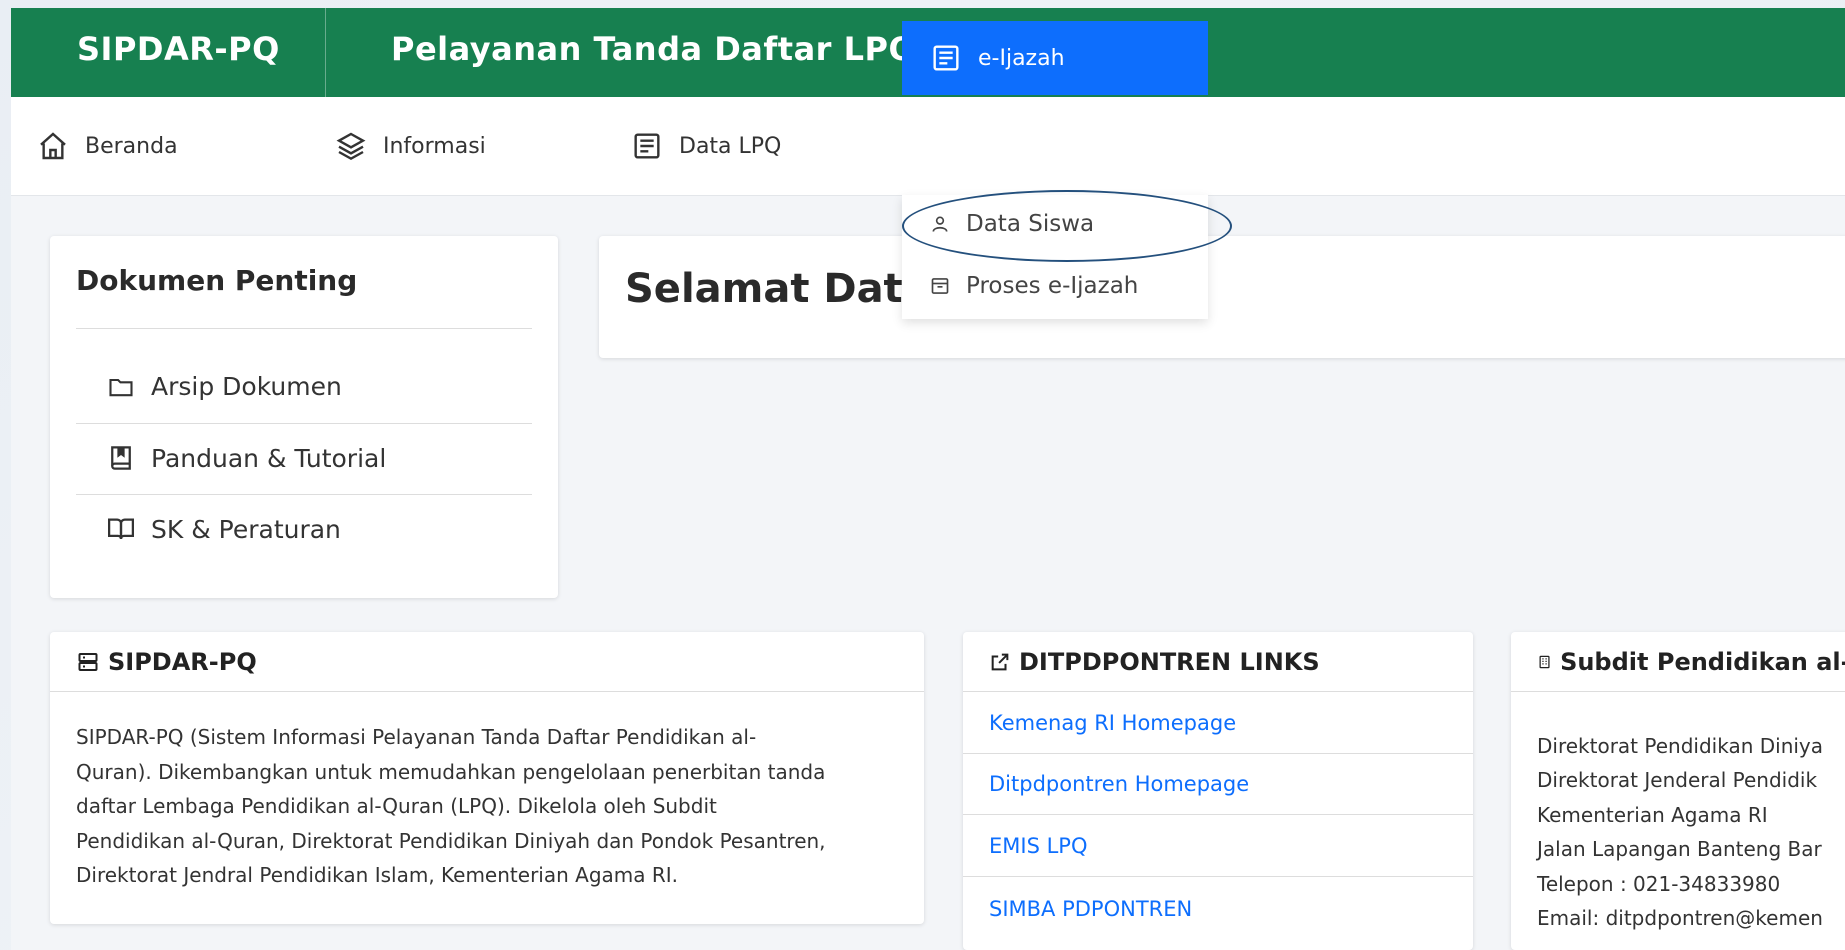 This screenshot has height=950, width=1845. I want to click on links-title: DITPDPONTREN LINKS, so click(1169, 661).